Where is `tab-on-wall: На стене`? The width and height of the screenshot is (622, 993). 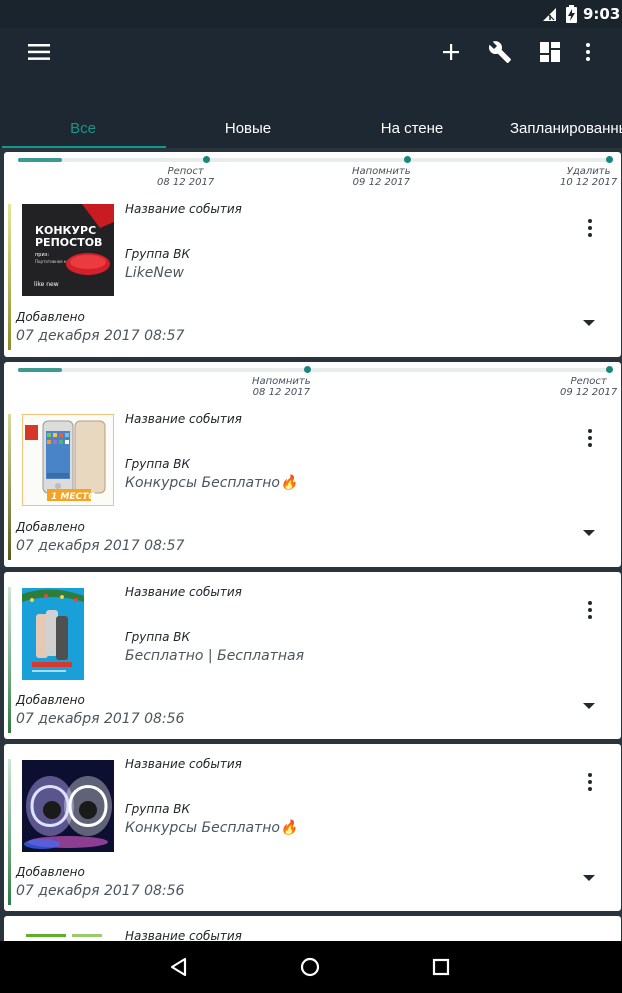 tab-on-wall: На стене is located at coordinates (412, 128).